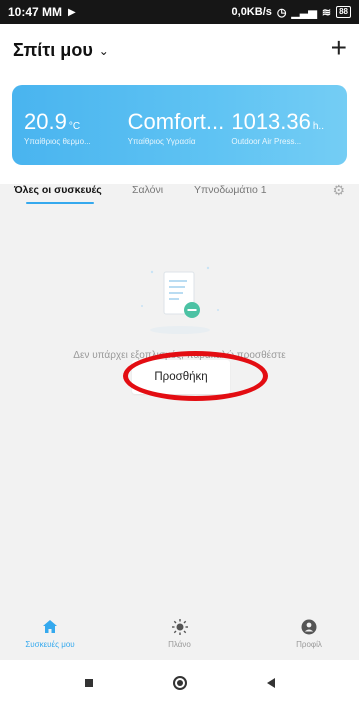 The width and height of the screenshot is (359, 706). I want to click on flag-icon: ▶, so click(72, 12).